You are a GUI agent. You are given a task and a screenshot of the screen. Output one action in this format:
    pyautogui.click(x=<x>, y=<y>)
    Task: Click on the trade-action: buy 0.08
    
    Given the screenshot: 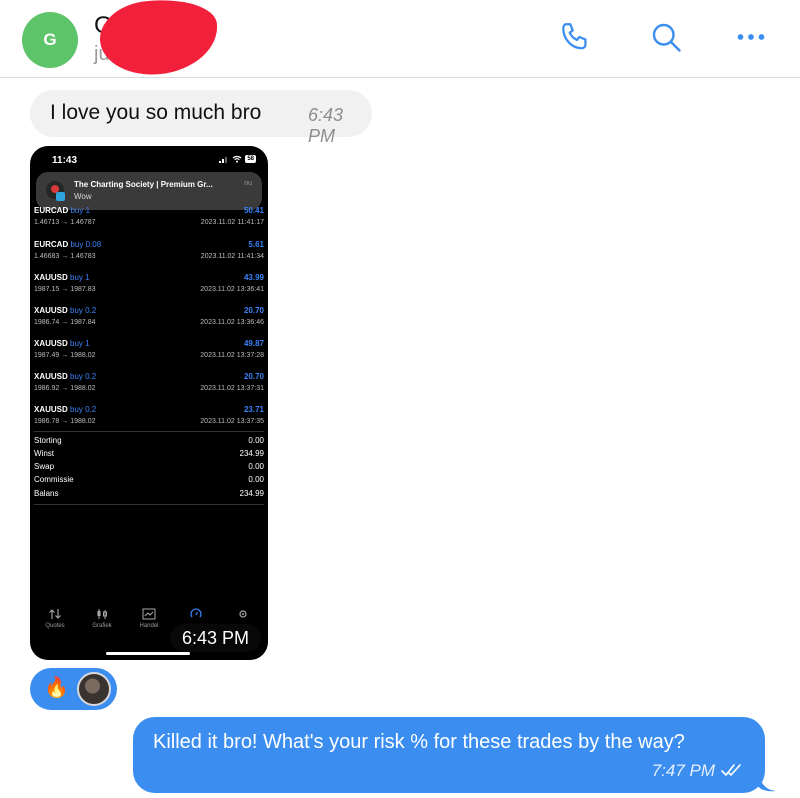 What is the action you would take?
    pyautogui.click(x=86, y=244)
    